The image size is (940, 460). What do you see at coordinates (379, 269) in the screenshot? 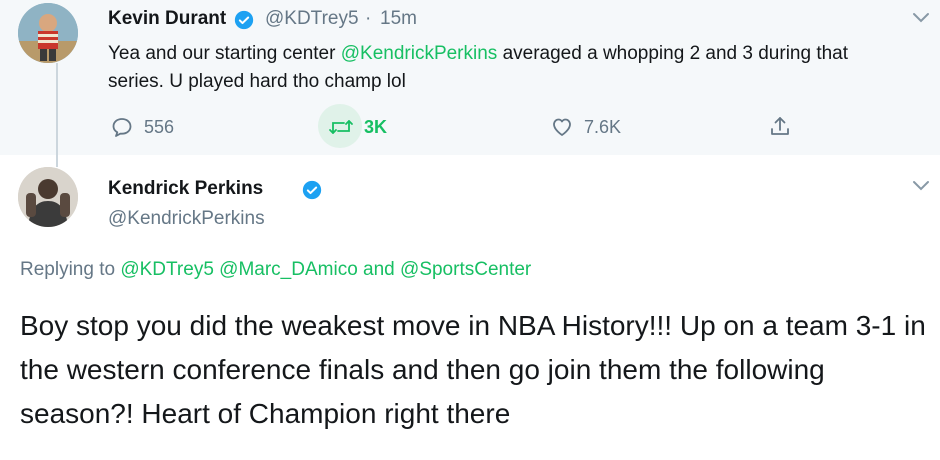
I see `reply-to-and: and` at bounding box center [379, 269].